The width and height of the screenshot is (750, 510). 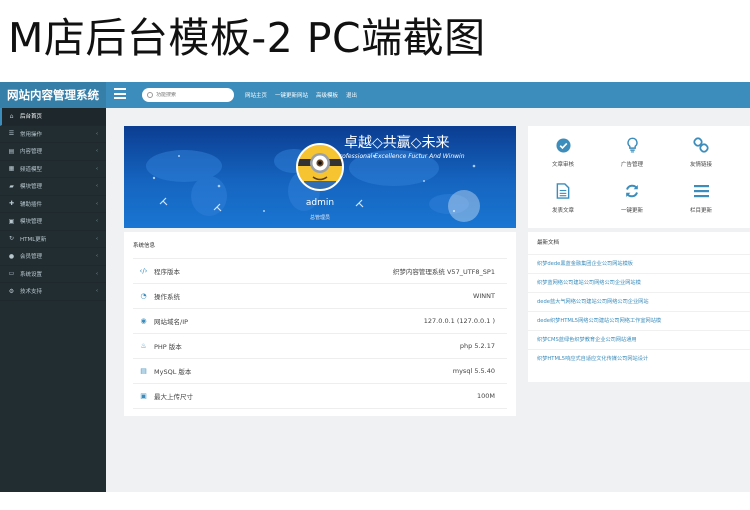 What do you see at coordinates (473, 371) in the screenshot?
I see `row-value: mysql 5.5.40` at bounding box center [473, 371].